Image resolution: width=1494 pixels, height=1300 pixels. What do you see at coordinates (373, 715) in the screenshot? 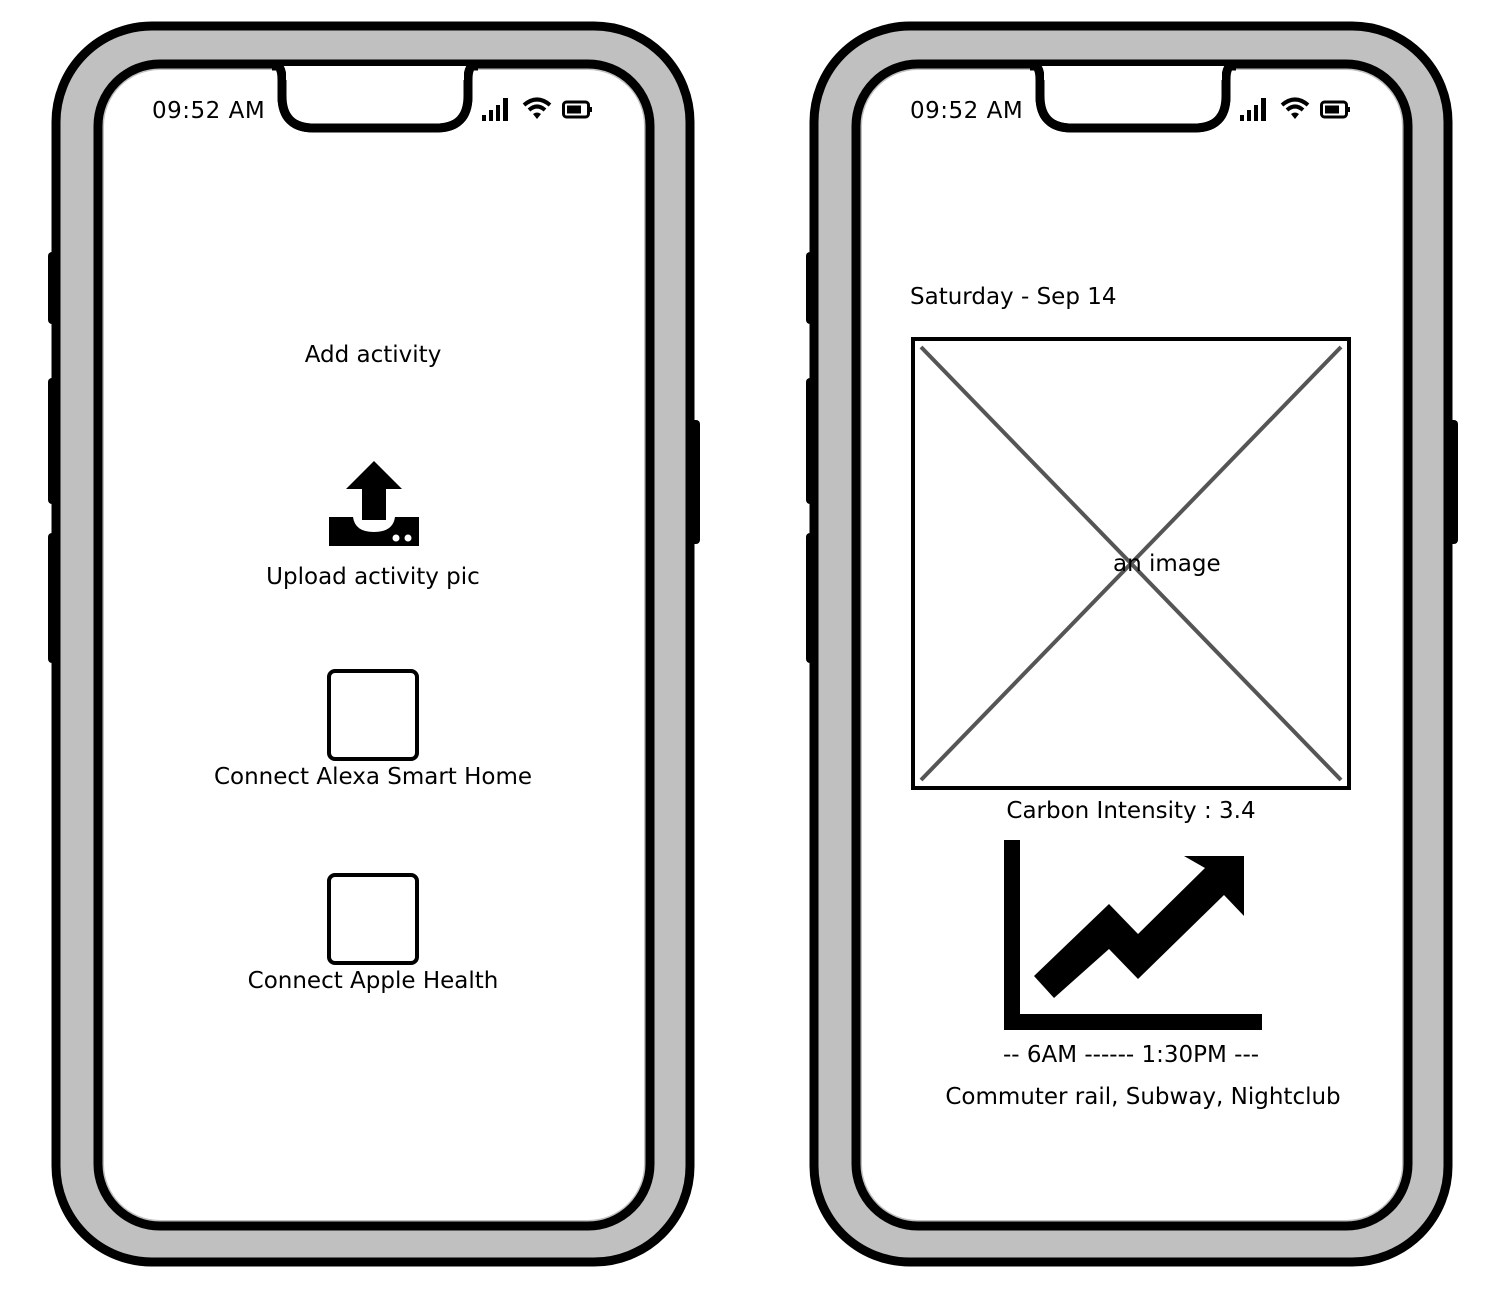
I see `connect-alexa-checkbox` at bounding box center [373, 715].